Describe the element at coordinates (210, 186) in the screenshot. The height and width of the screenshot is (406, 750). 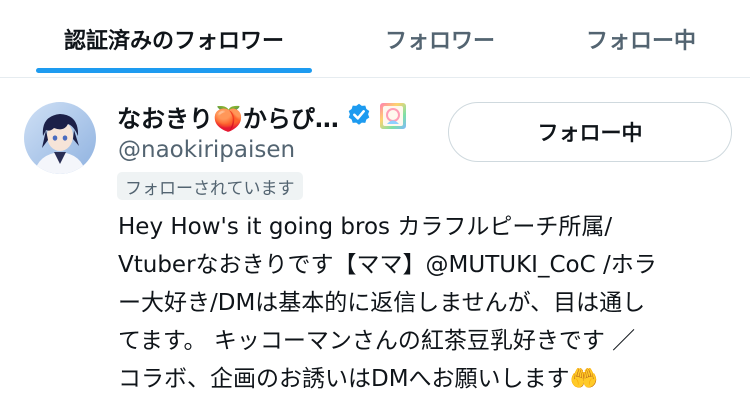
I see `follows-you-badge: フォローされています` at that location.